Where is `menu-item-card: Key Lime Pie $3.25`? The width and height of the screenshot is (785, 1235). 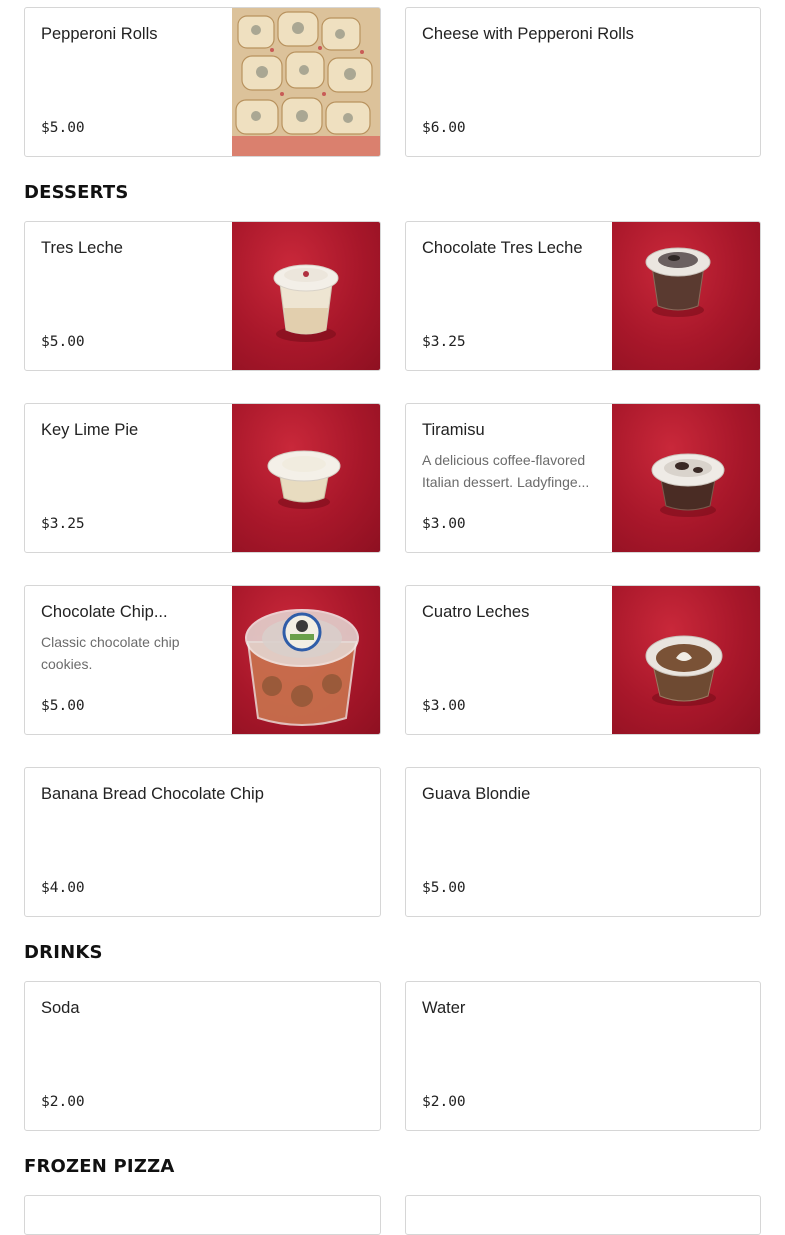 menu-item-card: Key Lime Pie $3.25 is located at coordinates (202, 478).